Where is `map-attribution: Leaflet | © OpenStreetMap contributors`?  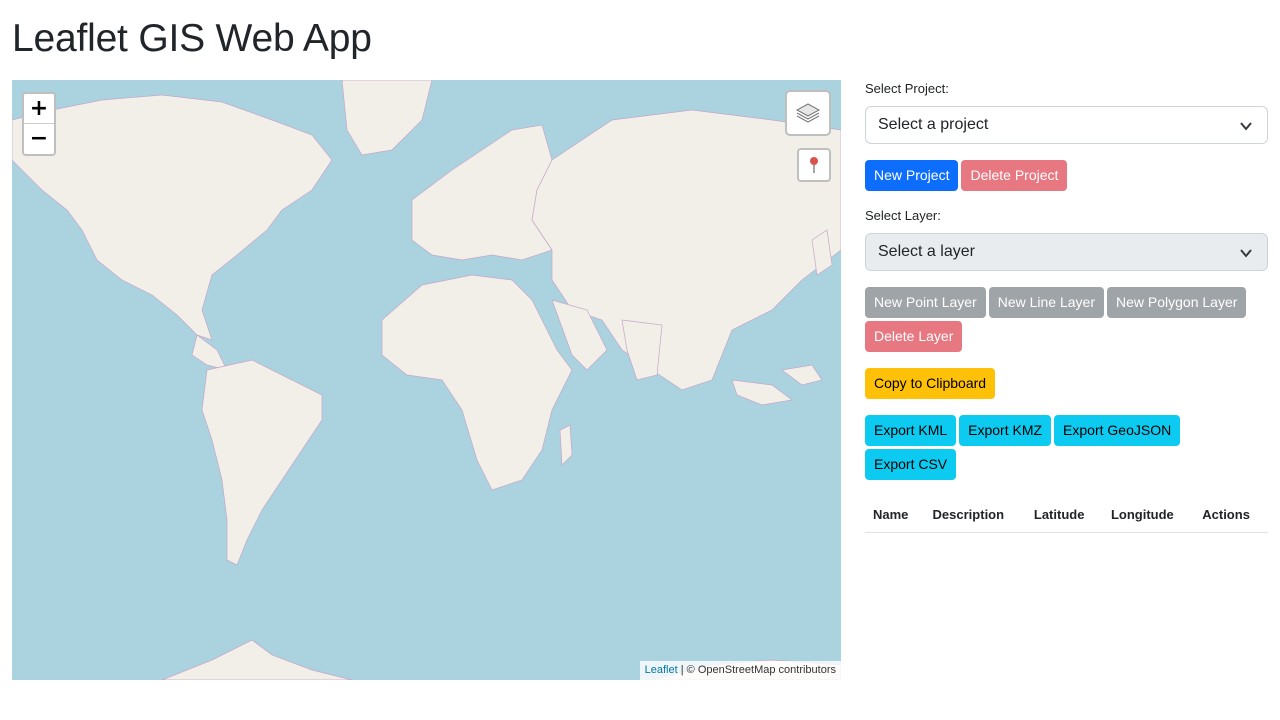 map-attribution: Leaflet | © OpenStreetMap contributors is located at coordinates (740, 670).